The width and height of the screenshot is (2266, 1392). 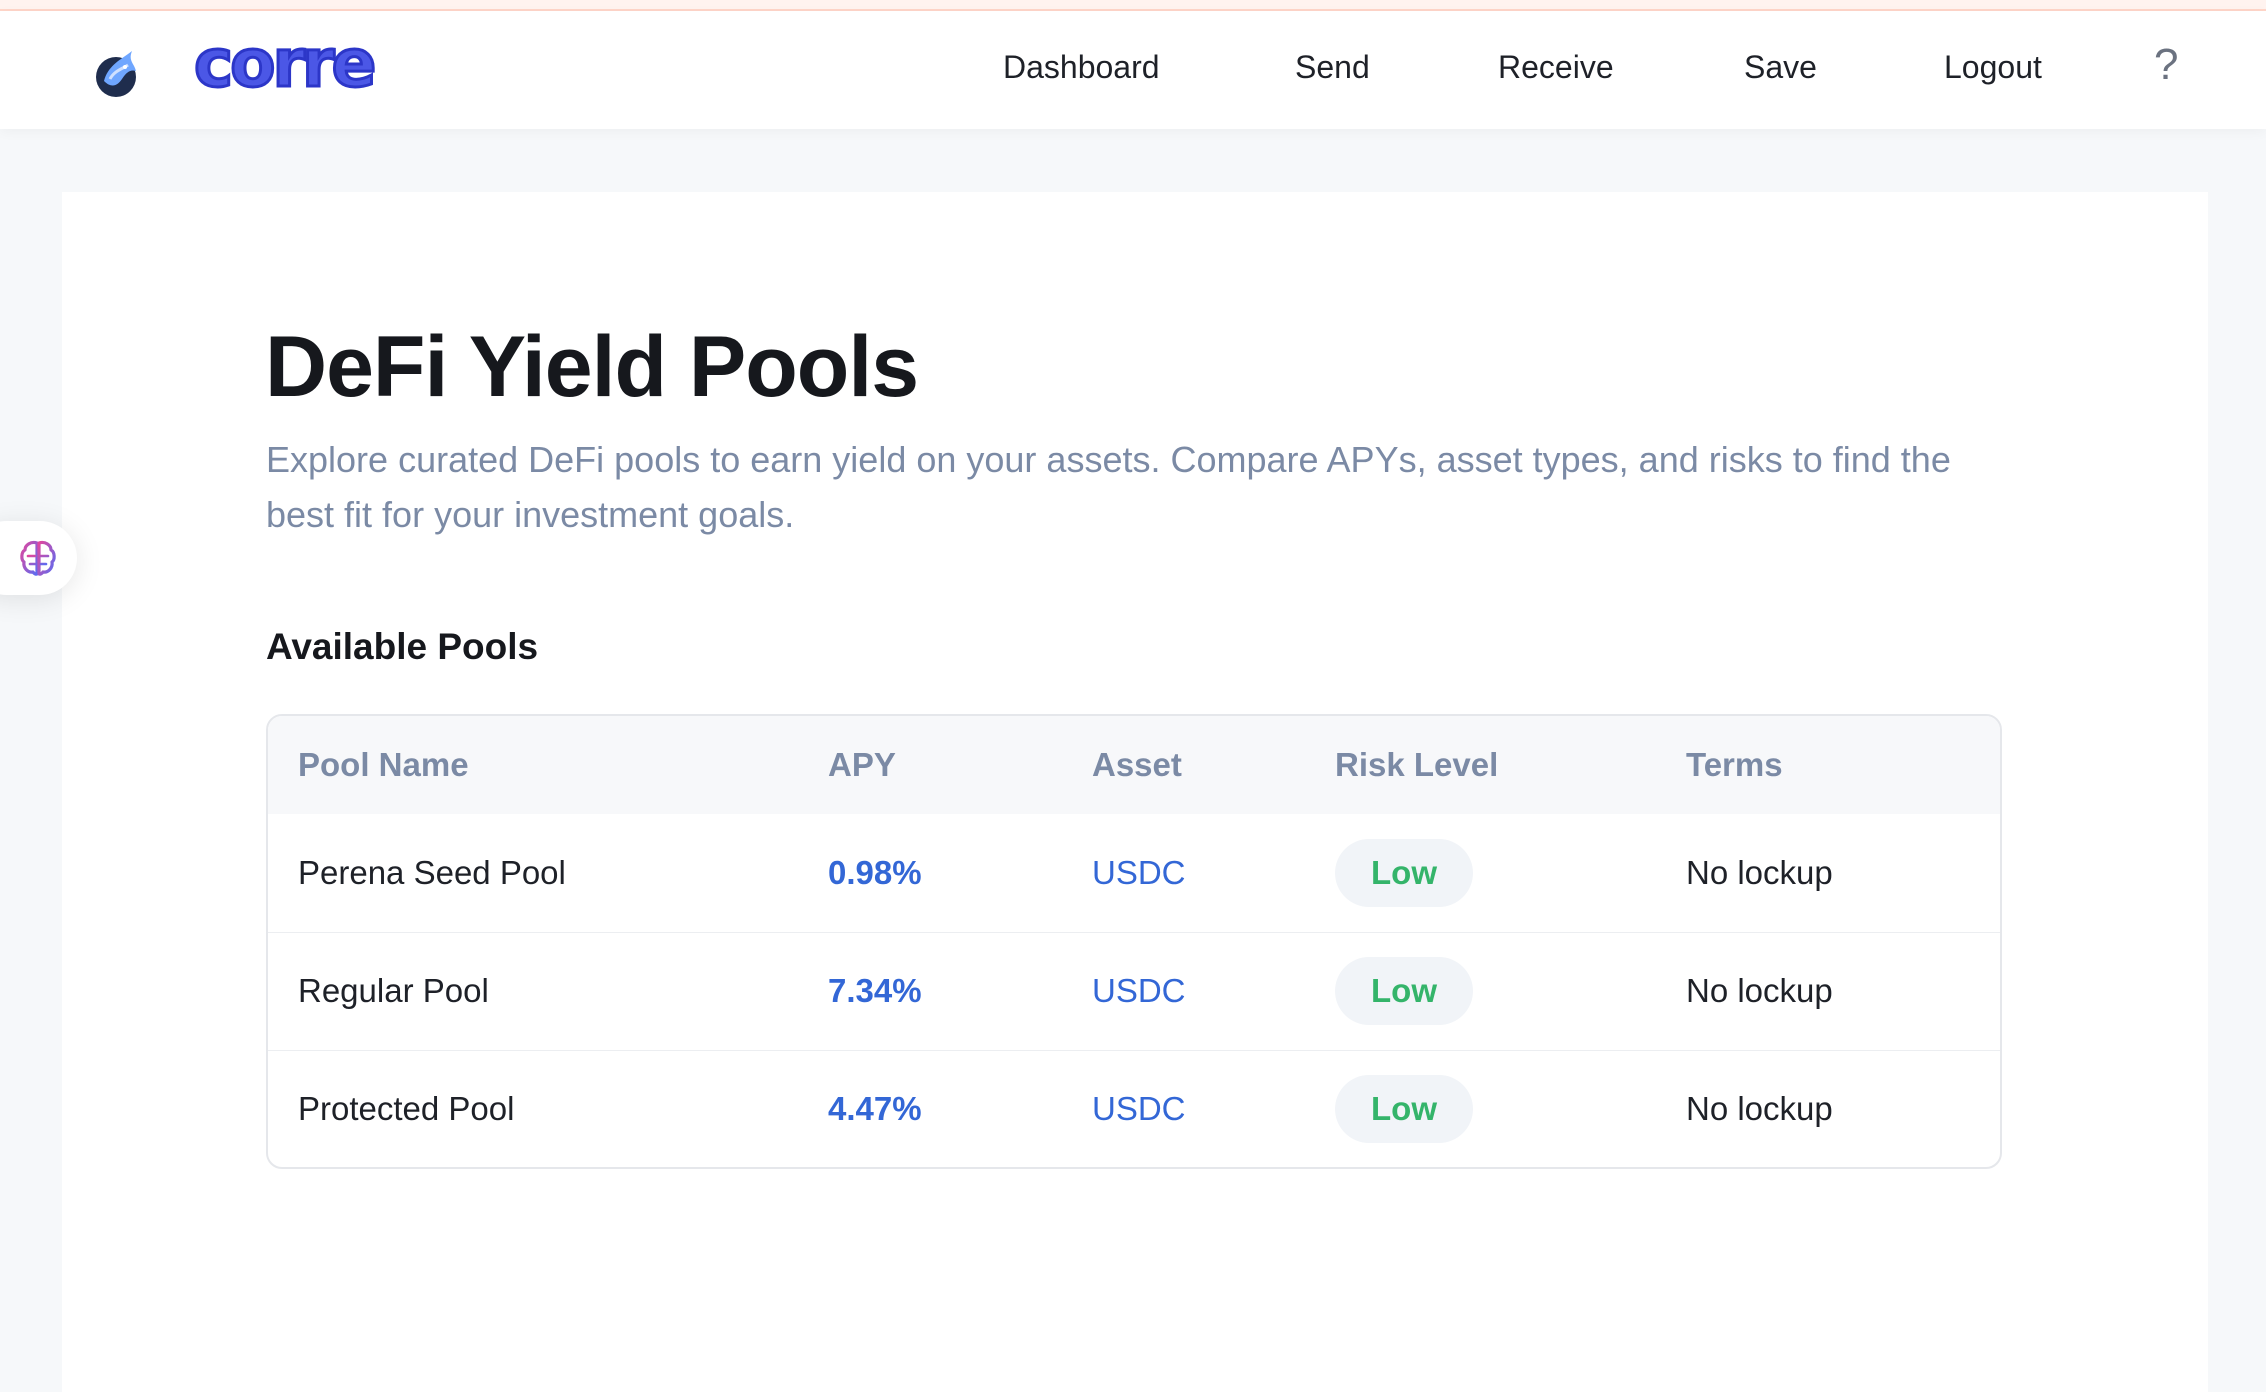 What do you see at coordinates (592, 367) in the screenshot?
I see `page-title: DeFi Yield Pools` at bounding box center [592, 367].